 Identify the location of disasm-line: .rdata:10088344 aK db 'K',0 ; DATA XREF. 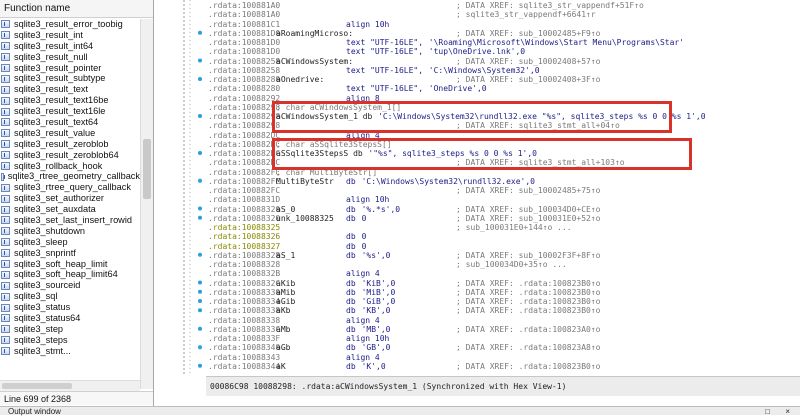
(503, 367).